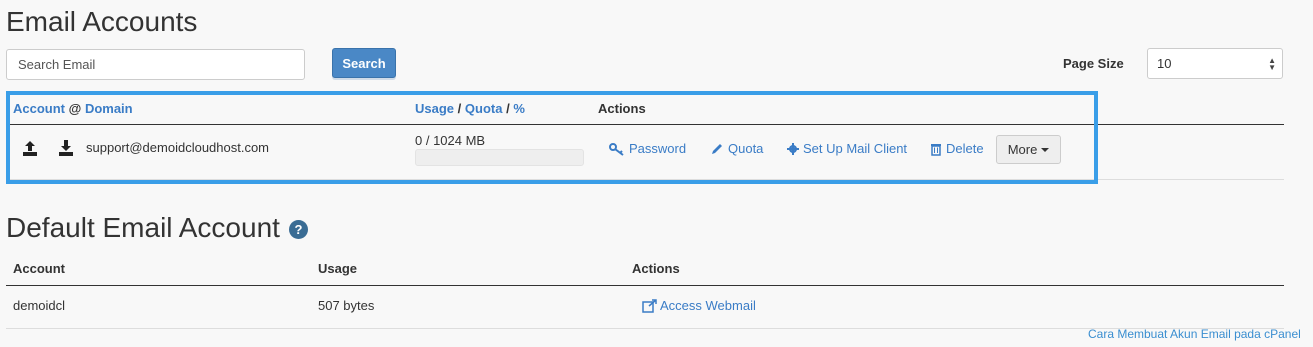 The width and height of the screenshot is (1313, 347). I want to click on default-header-actions: Actions, so click(656, 268).